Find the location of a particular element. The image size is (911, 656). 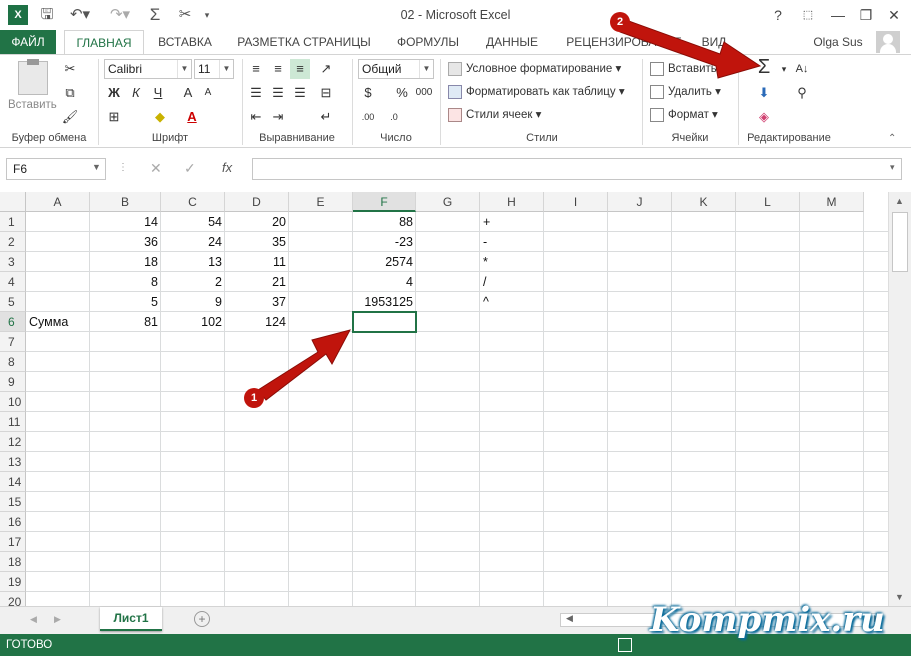

arrow-2-badge: 2 is located at coordinates (620, 22).